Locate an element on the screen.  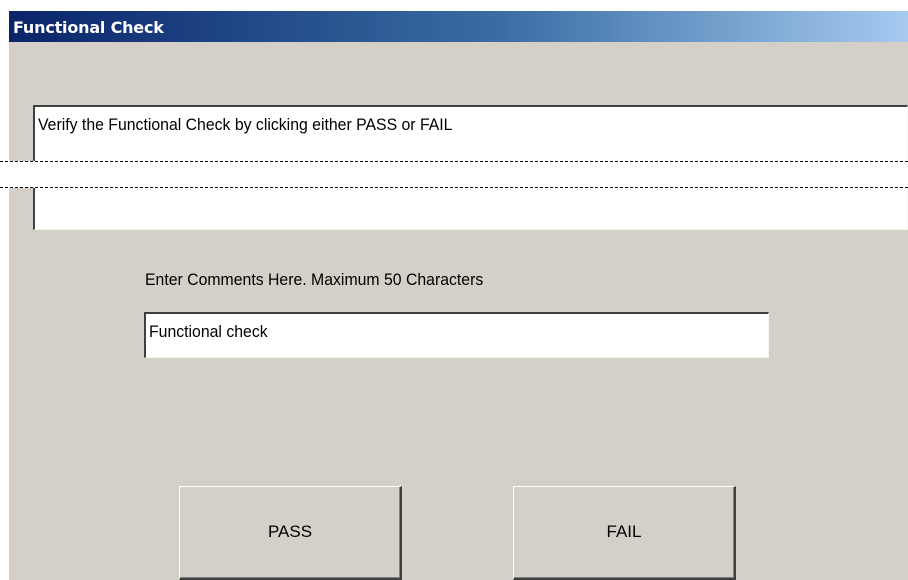
comments-input: Functional check is located at coordinates (456, 335).